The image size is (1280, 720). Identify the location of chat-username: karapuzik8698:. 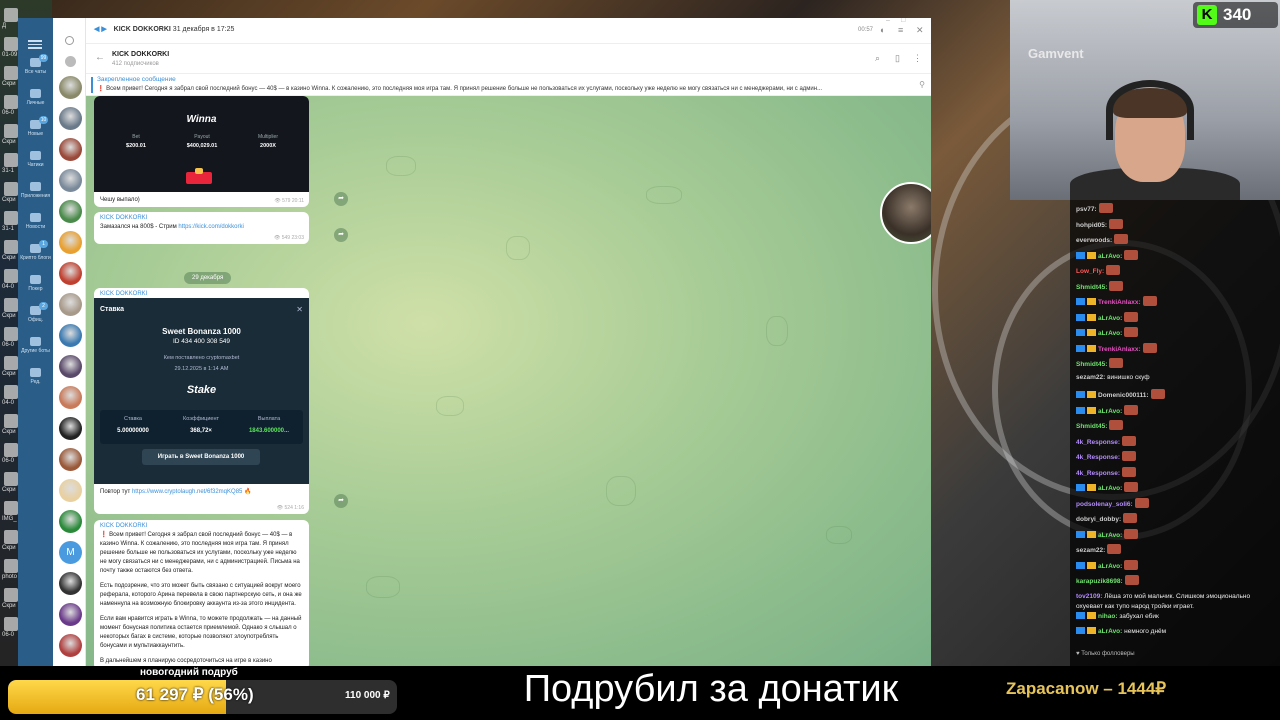
(1099, 581).